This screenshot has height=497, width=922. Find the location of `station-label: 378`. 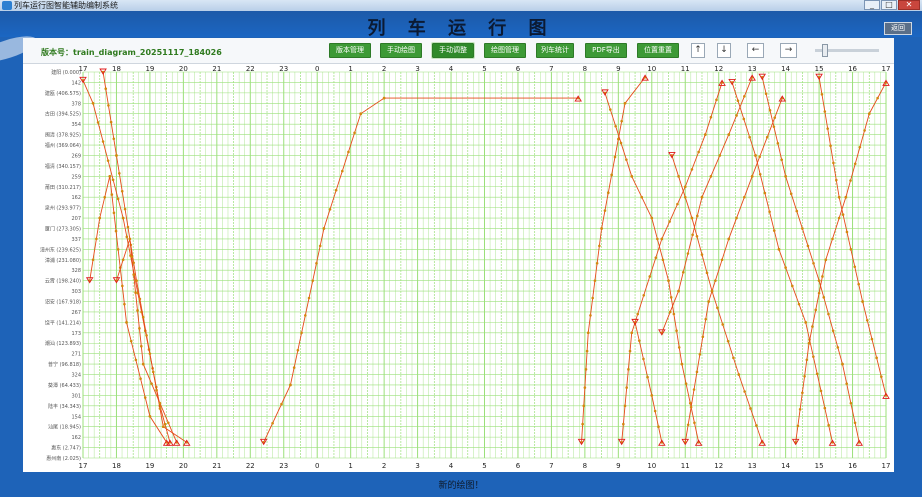

station-label: 378 is located at coordinates (76, 104).